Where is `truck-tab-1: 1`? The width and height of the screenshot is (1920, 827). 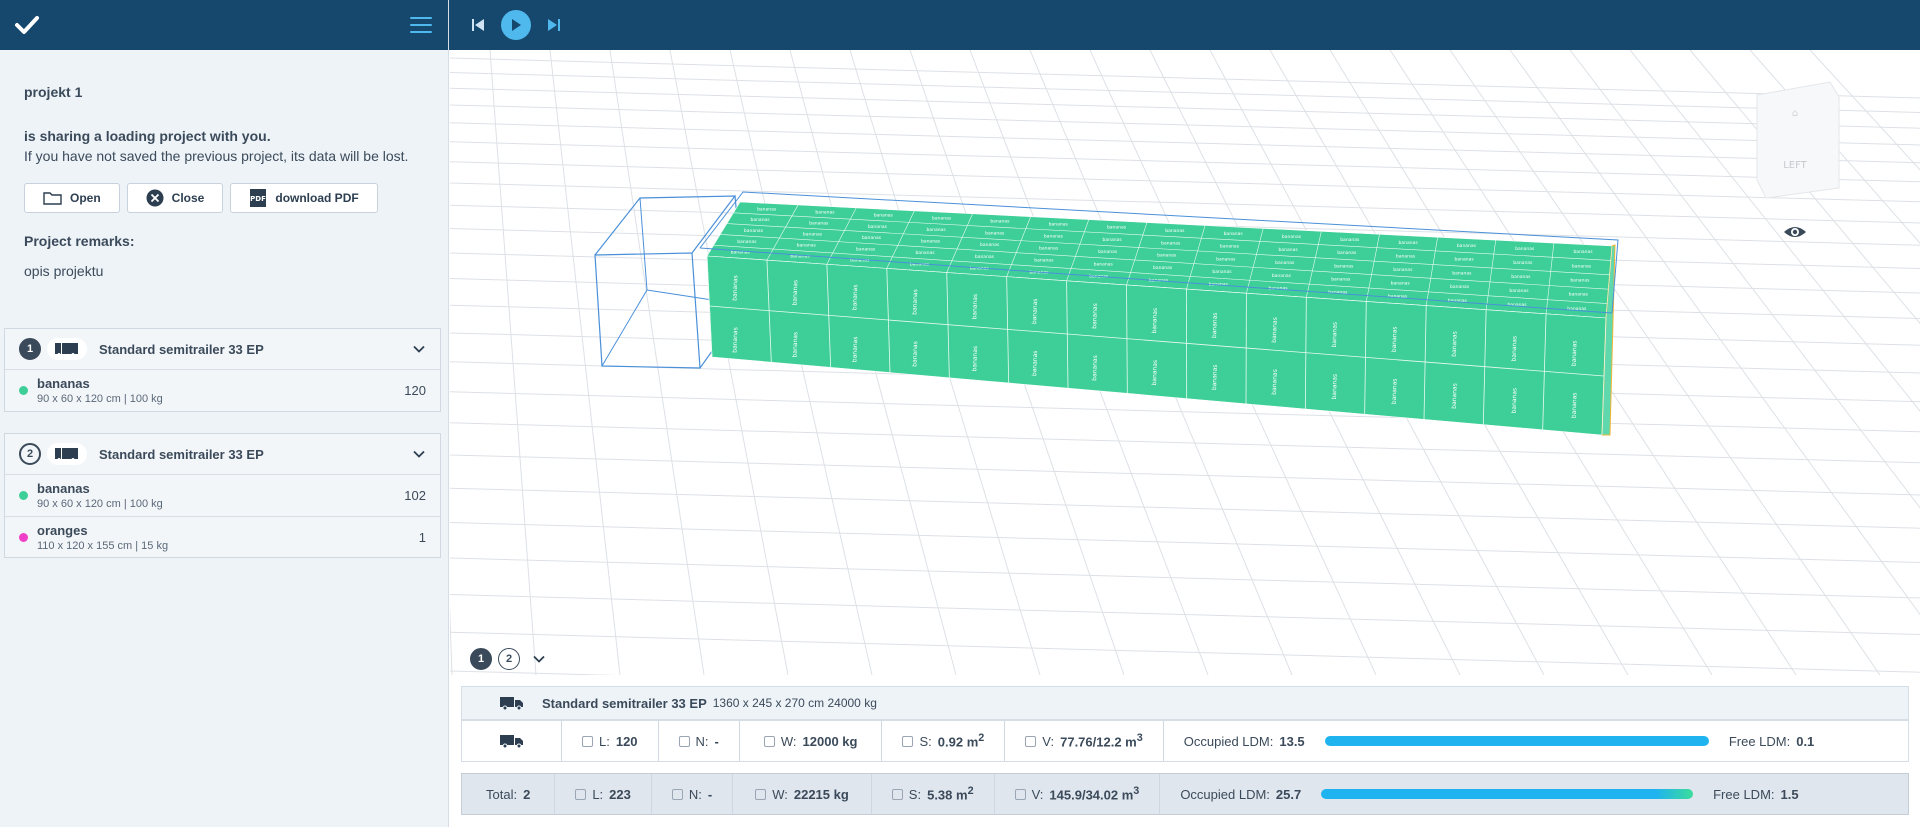
truck-tab-1: 1 is located at coordinates (481, 659).